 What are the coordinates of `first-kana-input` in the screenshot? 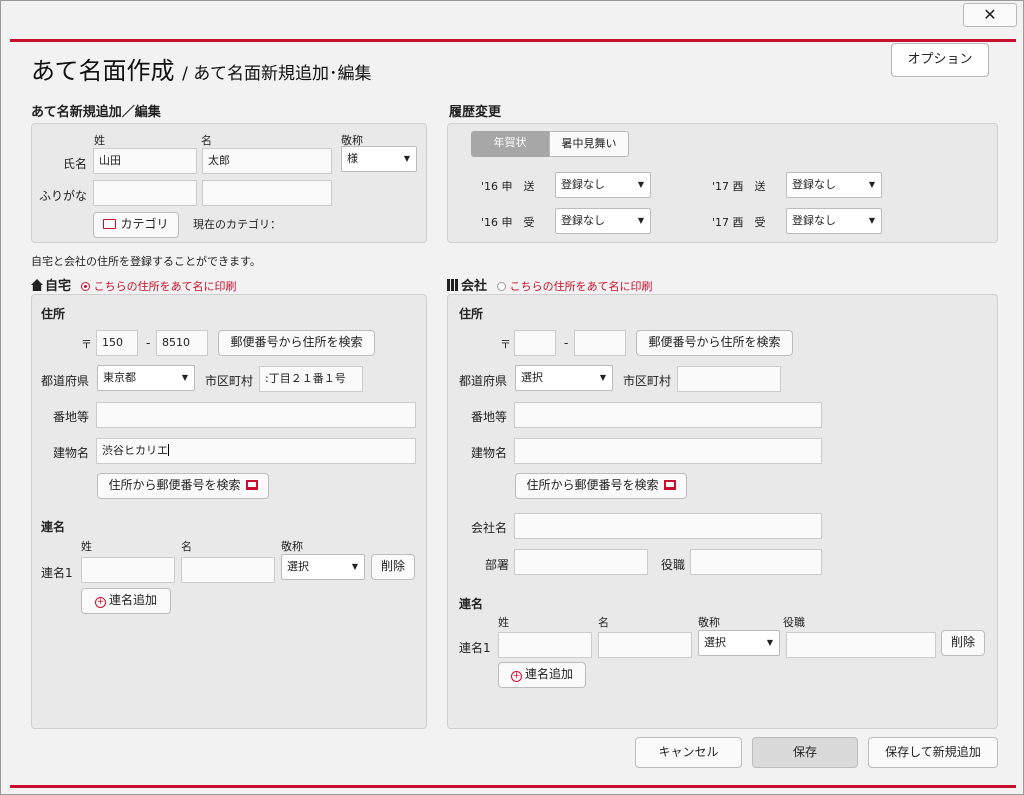 It's located at (267, 193).